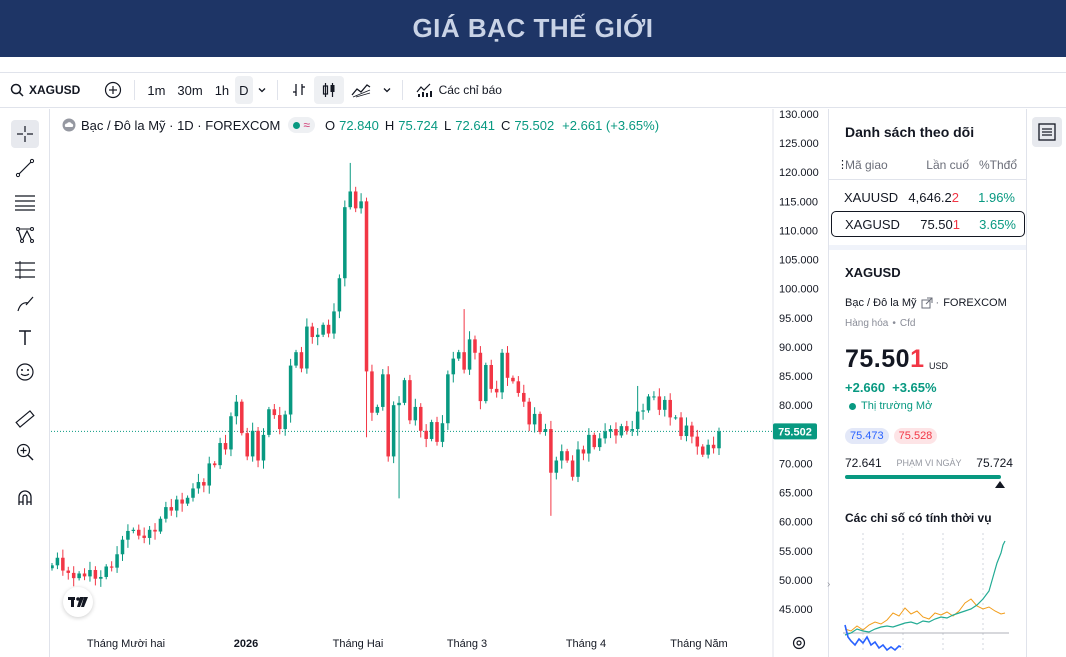 The height and width of the screenshot is (657, 1066). I want to click on text-icon, so click(25, 337).